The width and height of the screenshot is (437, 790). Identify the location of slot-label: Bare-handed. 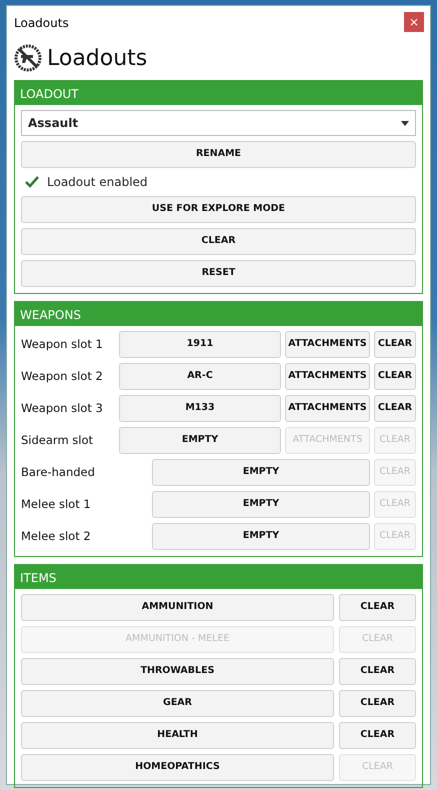
(58, 472).